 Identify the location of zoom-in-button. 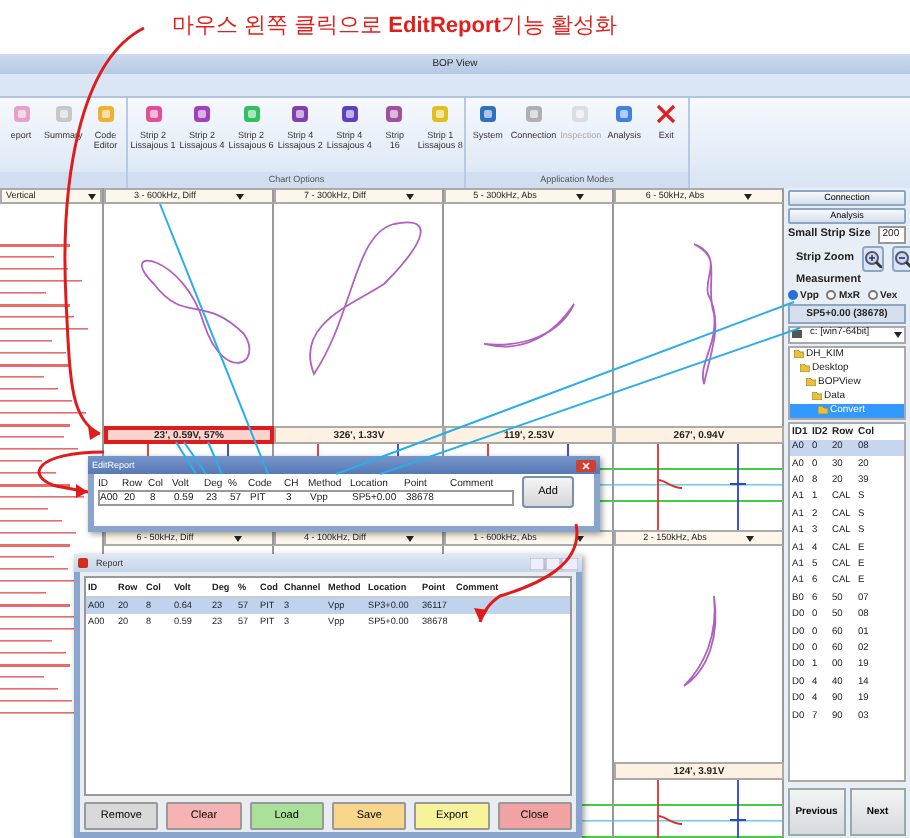
(873, 259).